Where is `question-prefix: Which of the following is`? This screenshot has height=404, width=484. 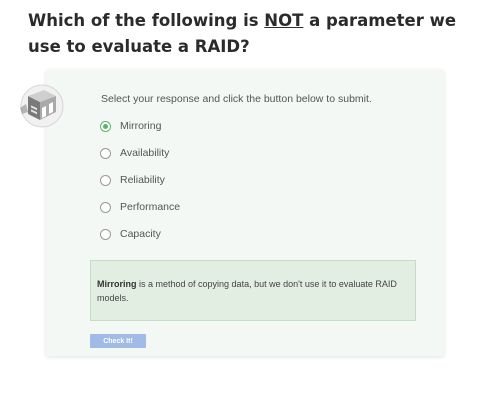 question-prefix: Which of the following is is located at coordinates (146, 20).